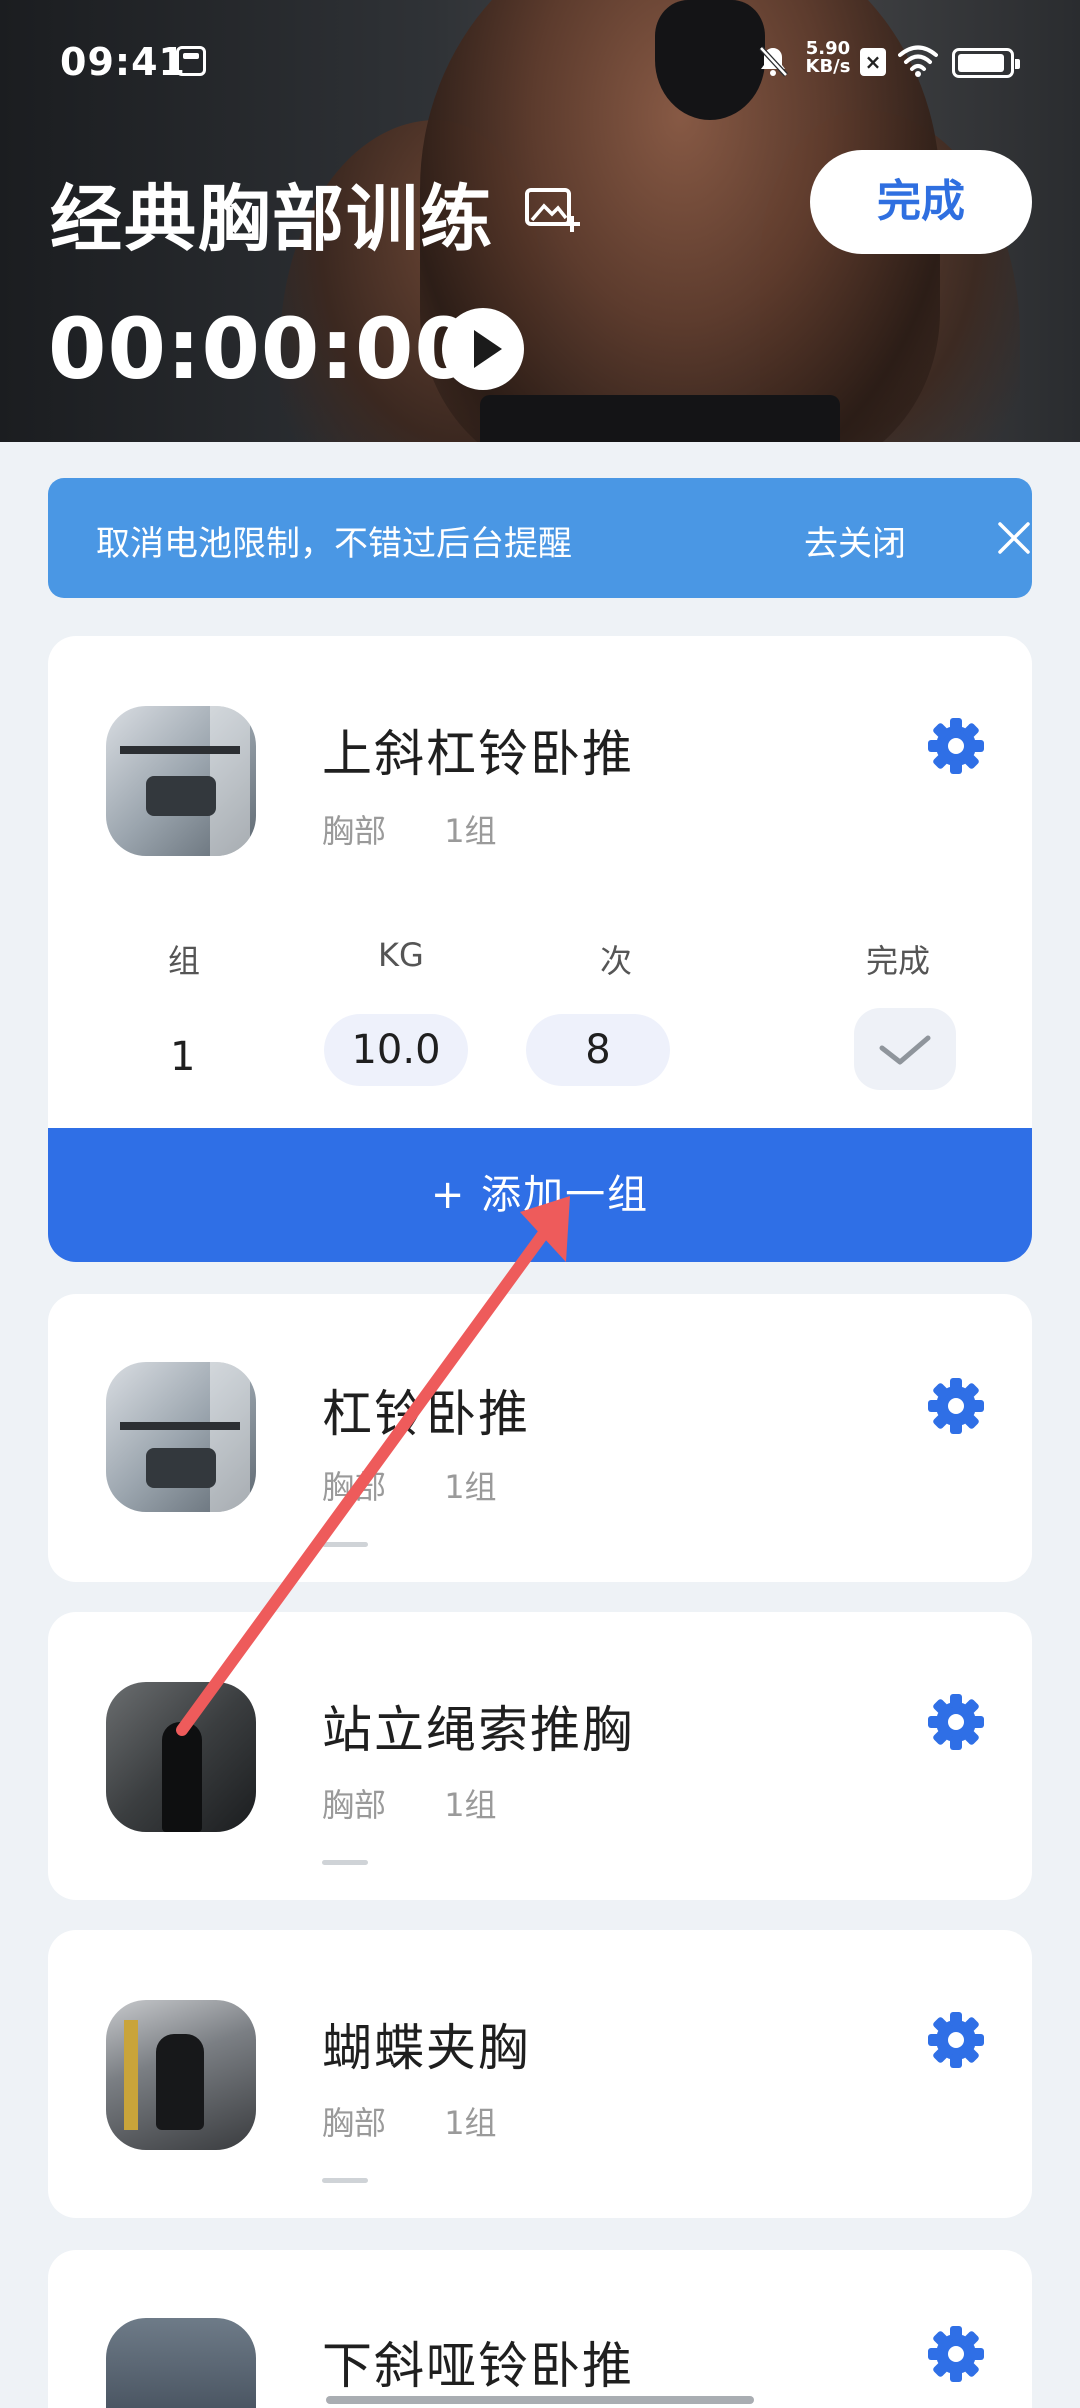 This screenshot has width=1080, height=2408. What do you see at coordinates (616, 961) in the screenshot?
I see `column-header-reps: 次` at bounding box center [616, 961].